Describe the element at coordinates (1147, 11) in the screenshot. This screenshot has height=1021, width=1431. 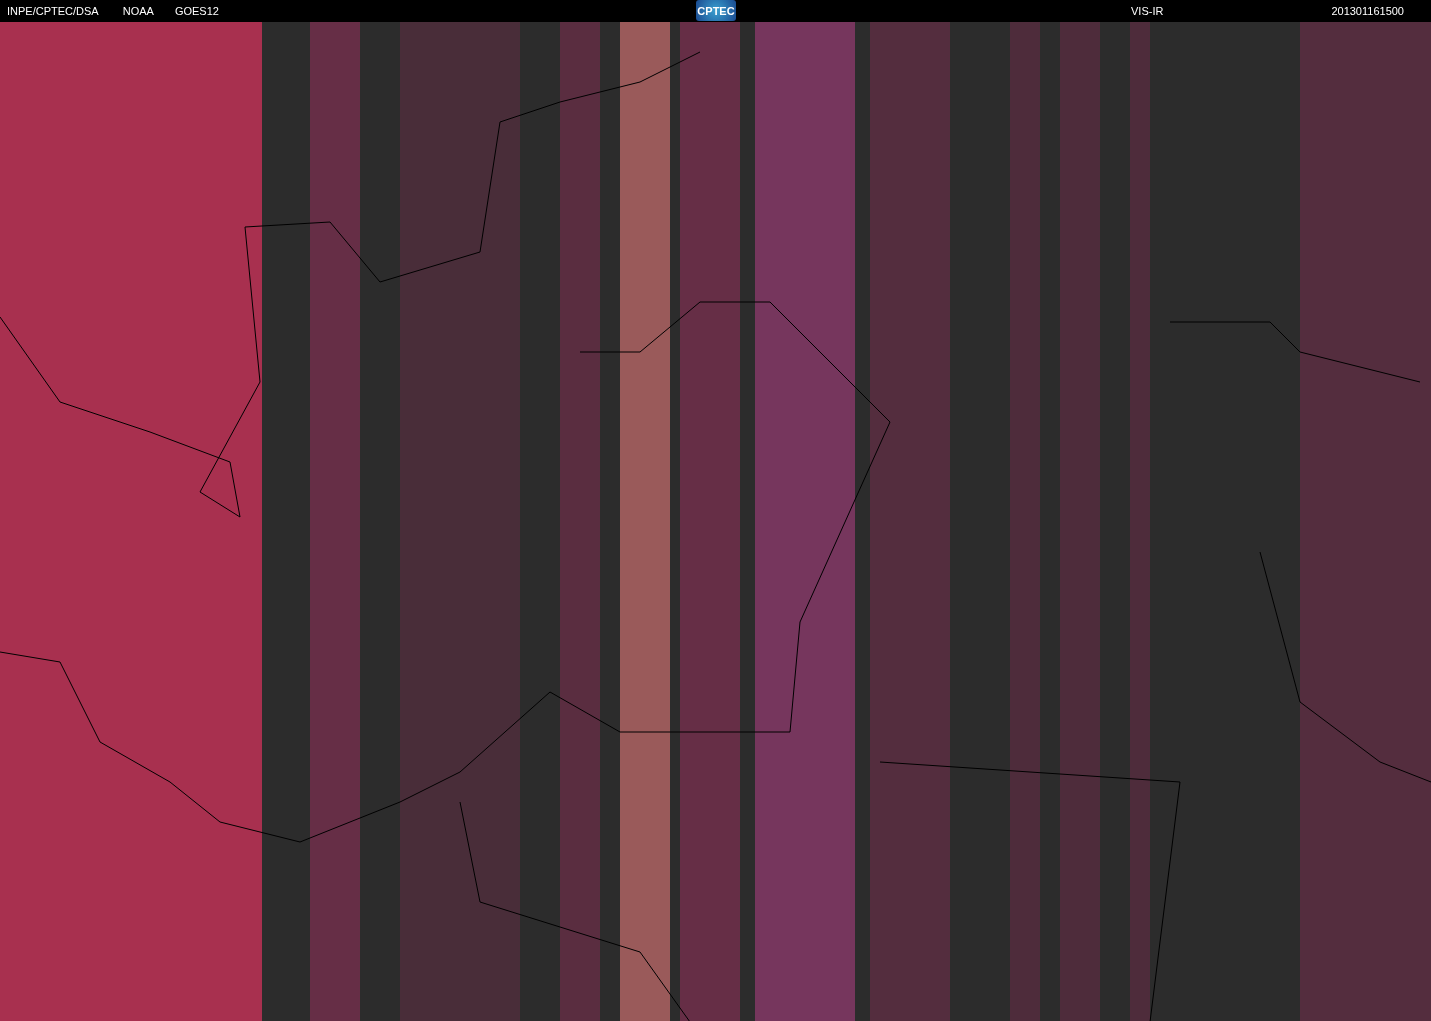
I see `channel-label: VIS-IR` at that location.